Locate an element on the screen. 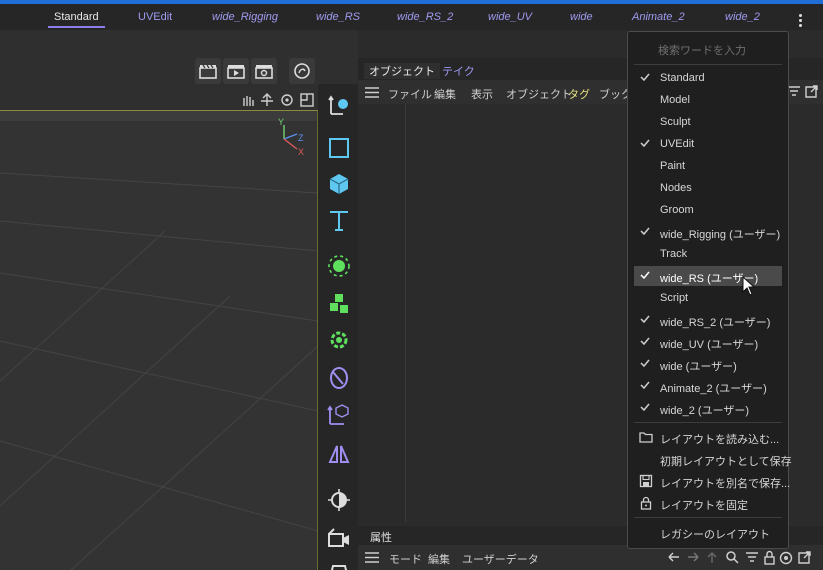 Image resolution: width=823 pixels, height=570 pixels. layout-item-wide: wide (ユーザー) is located at coordinates (708, 364).